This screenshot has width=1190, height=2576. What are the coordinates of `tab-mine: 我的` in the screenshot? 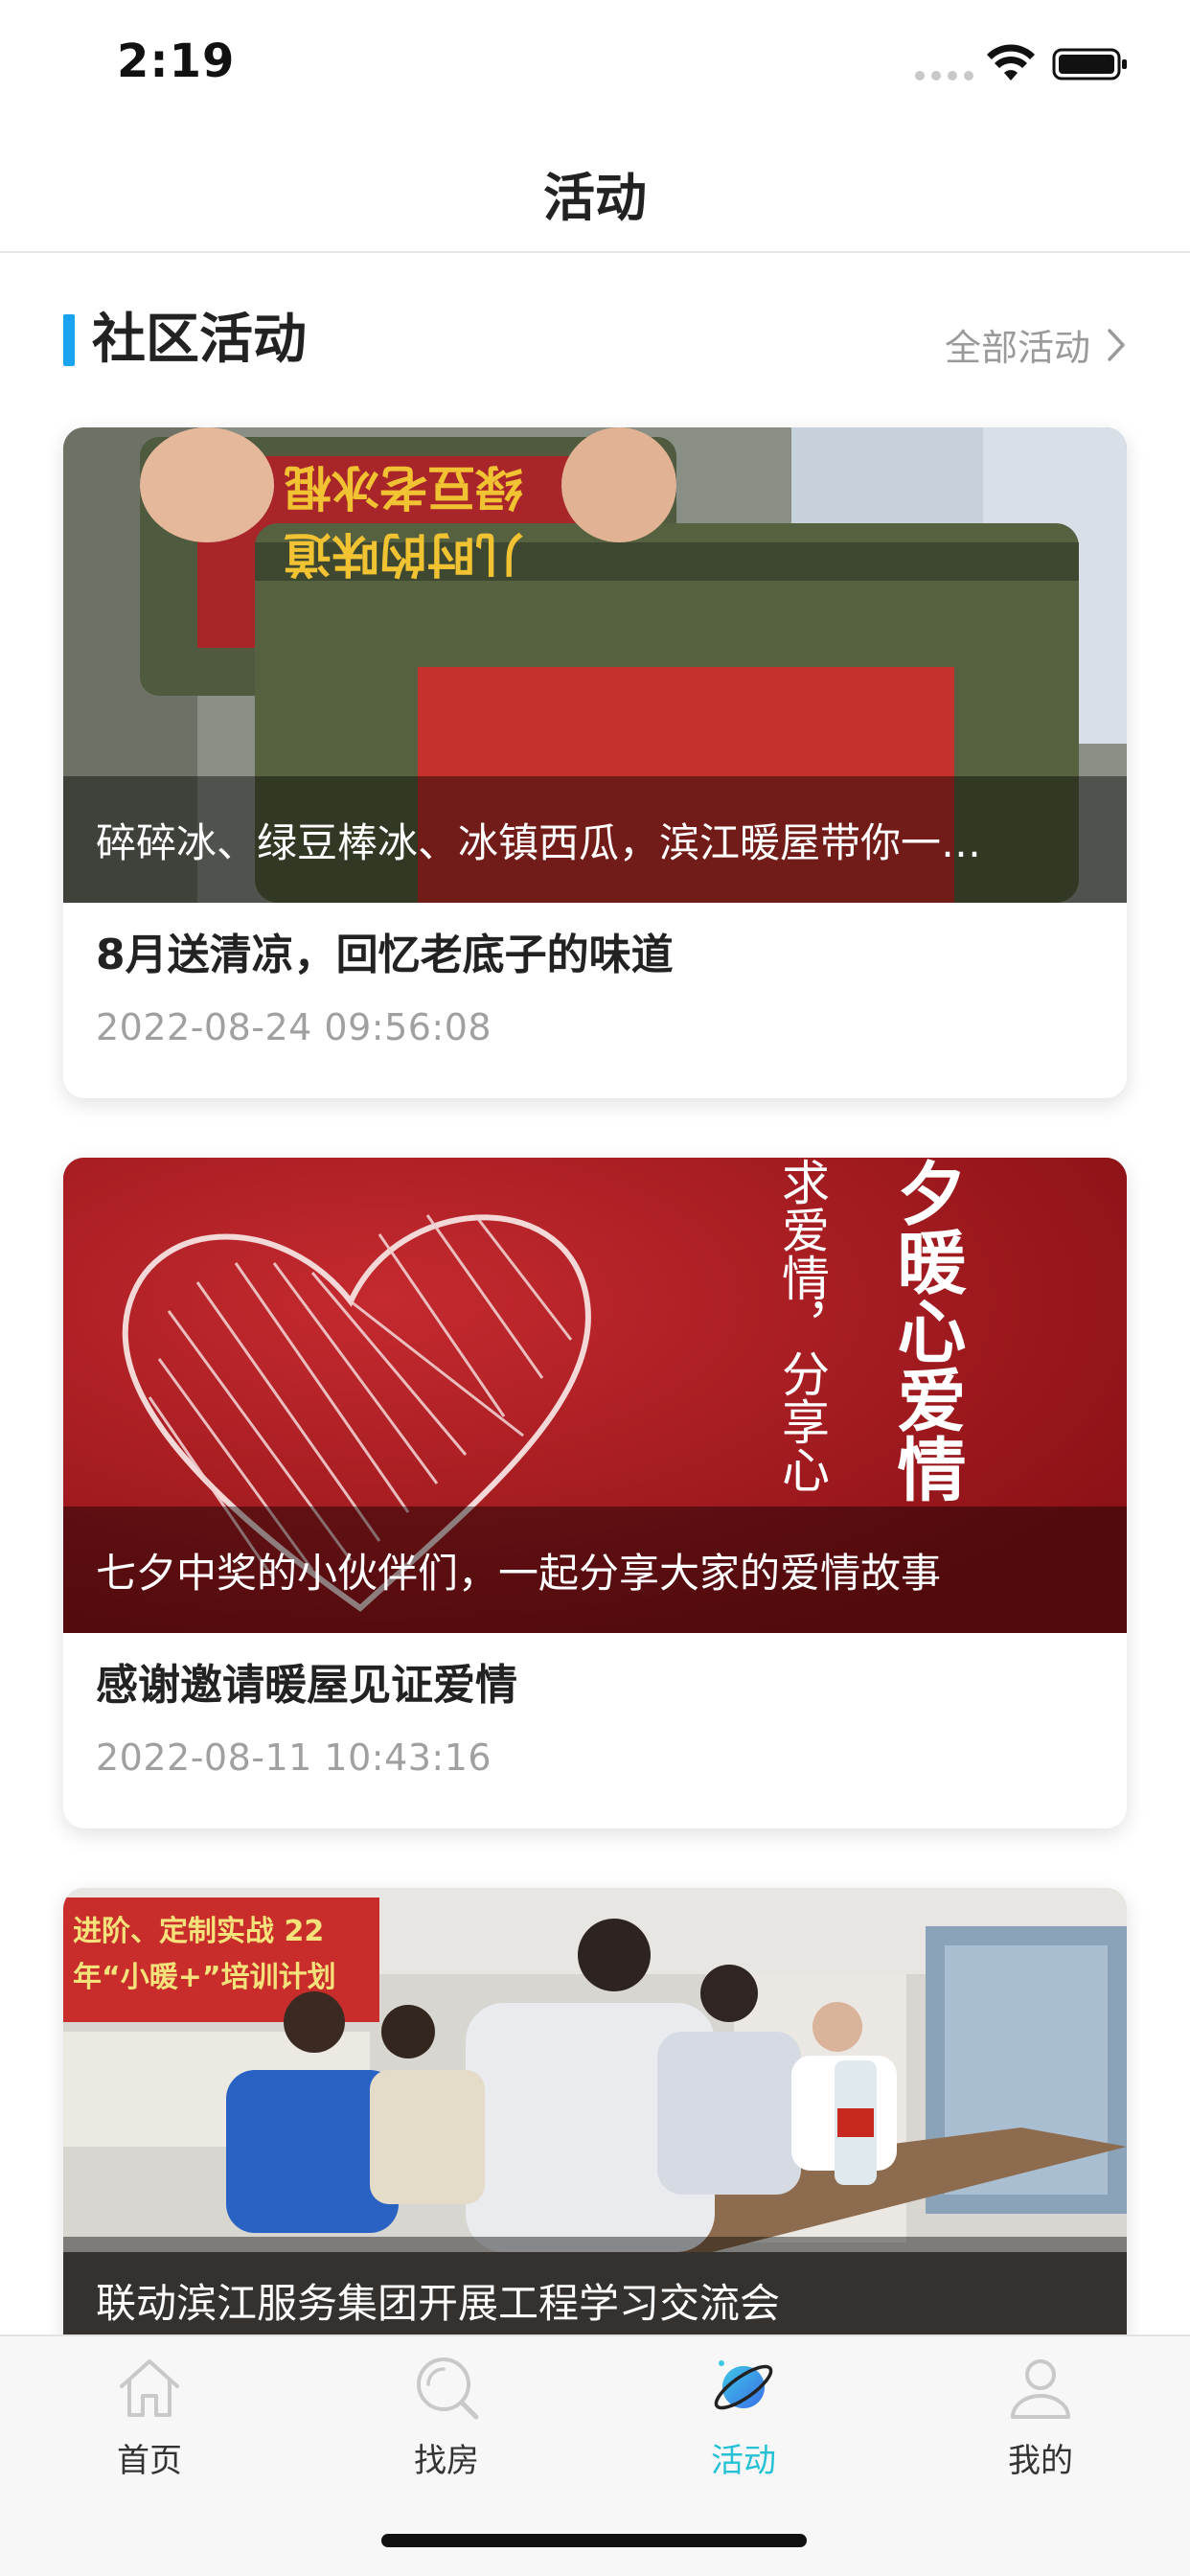 It's located at (1040, 2424).